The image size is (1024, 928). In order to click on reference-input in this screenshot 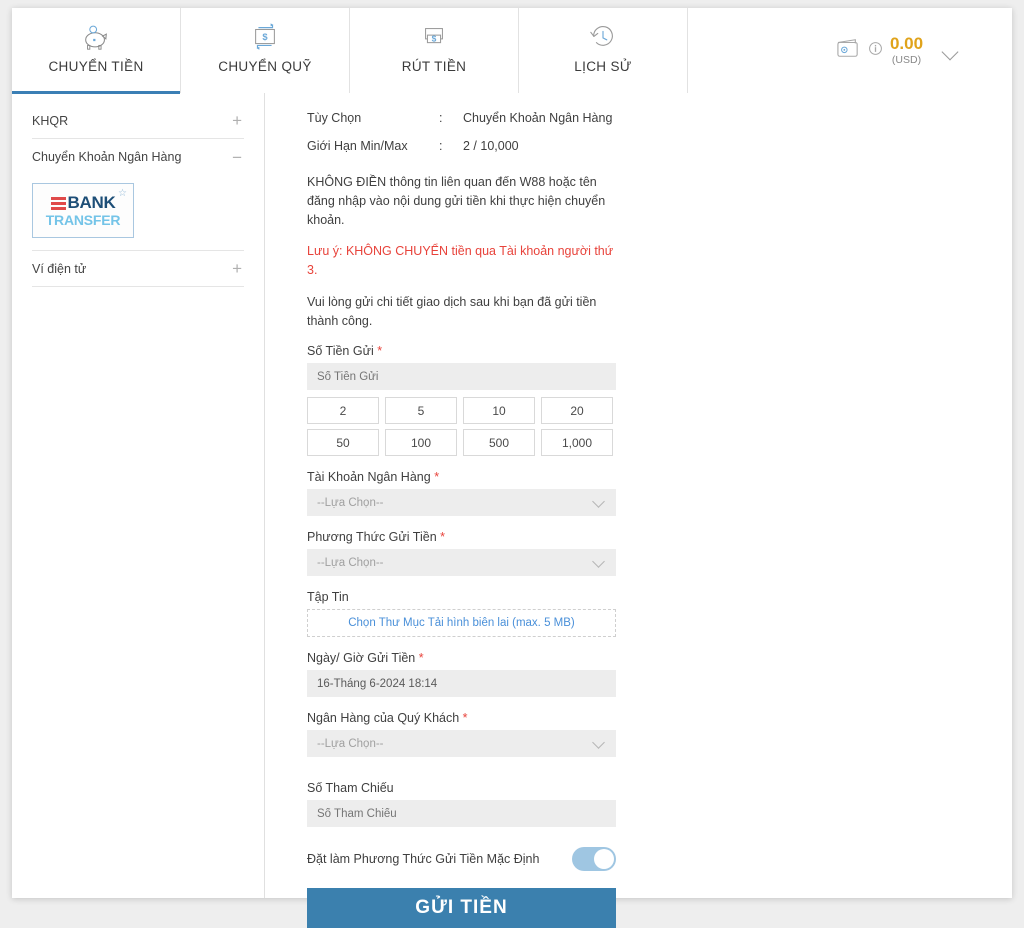, I will do `click(461, 814)`.